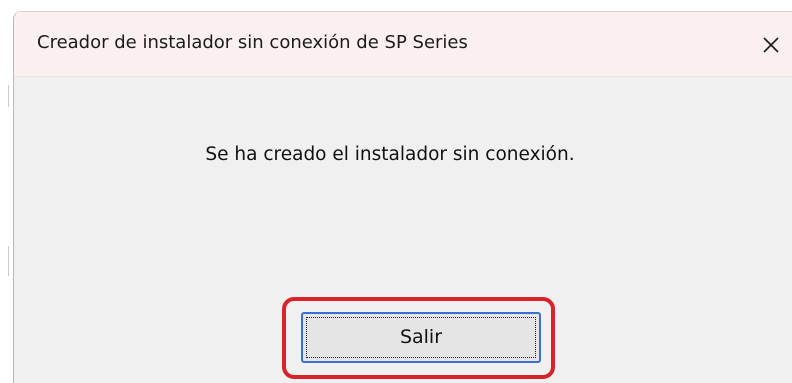 The image size is (792, 383). What do you see at coordinates (390, 154) in the screenshot?
I see `completion-message: Se ha creado el instalador sin conexión.` at bounding box center [390, 154].